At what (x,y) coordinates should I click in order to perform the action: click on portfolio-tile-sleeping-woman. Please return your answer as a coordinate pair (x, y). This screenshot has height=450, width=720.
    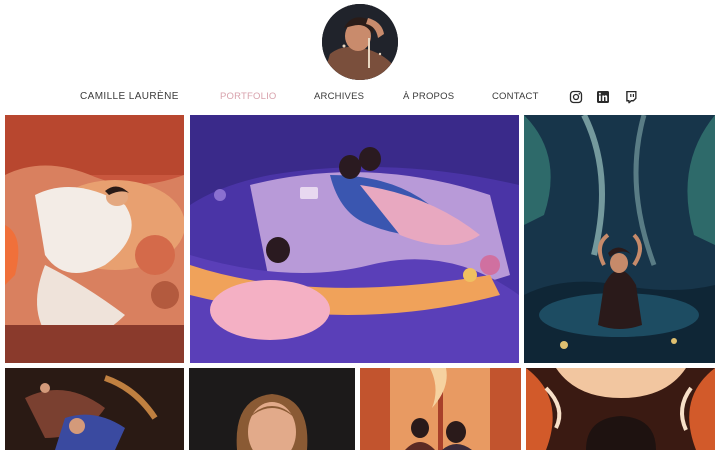
    Looking at the image, I should click on (94, 239).